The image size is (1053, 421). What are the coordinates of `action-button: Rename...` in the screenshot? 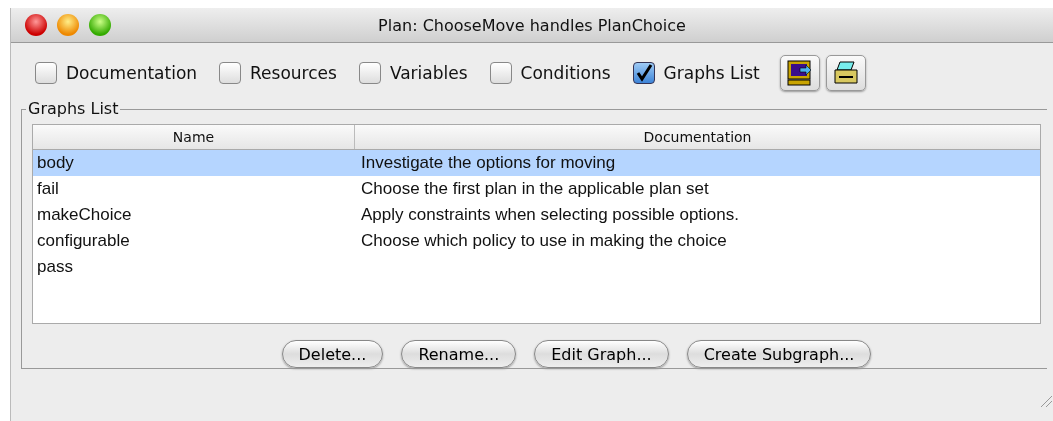 It's located at (459, 354).